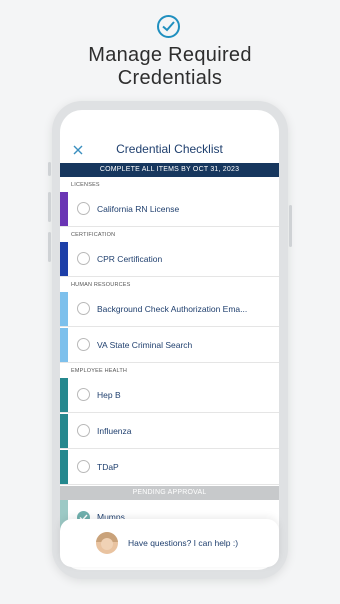  Describe the element at coordinates (169, 136) in the screenshot. I see `nav-bar: Credential Checklist` at that location.